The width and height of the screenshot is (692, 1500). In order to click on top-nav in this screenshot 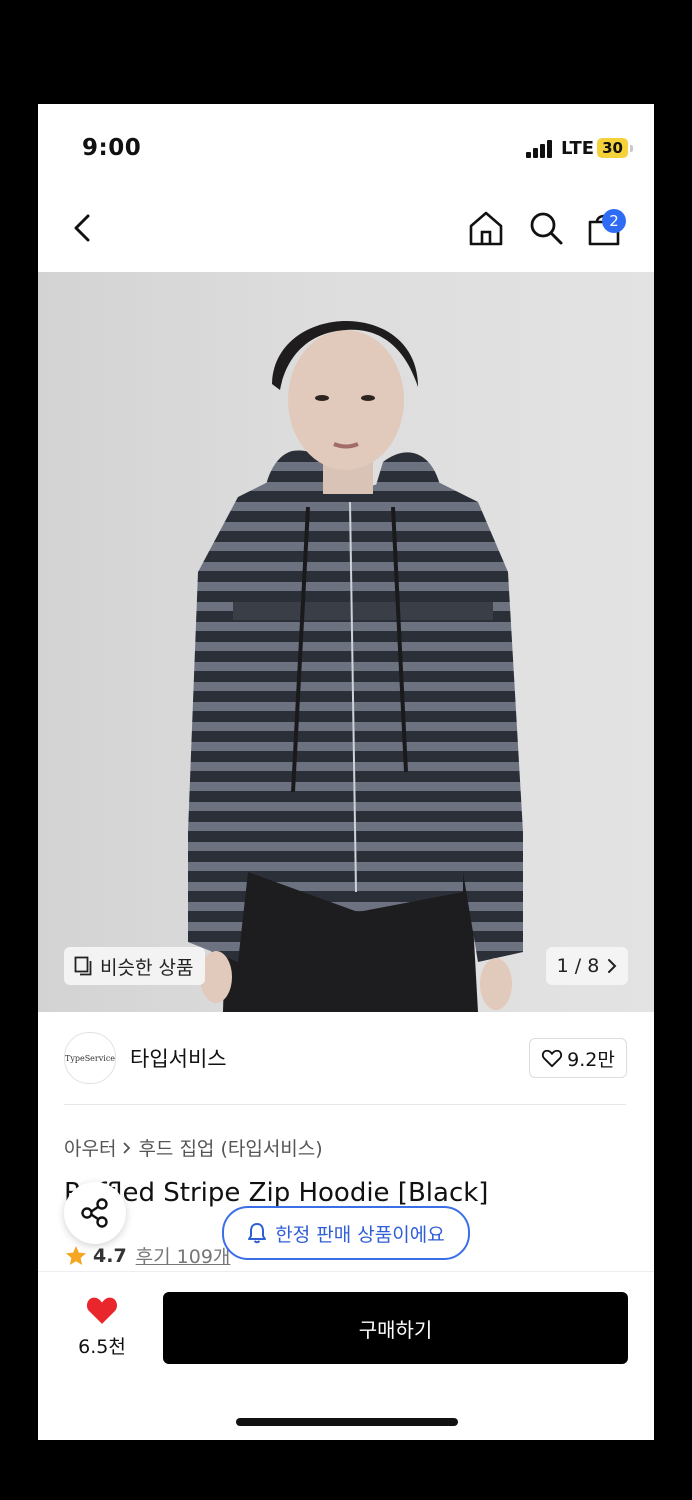, I will do `click(346, 228)`.